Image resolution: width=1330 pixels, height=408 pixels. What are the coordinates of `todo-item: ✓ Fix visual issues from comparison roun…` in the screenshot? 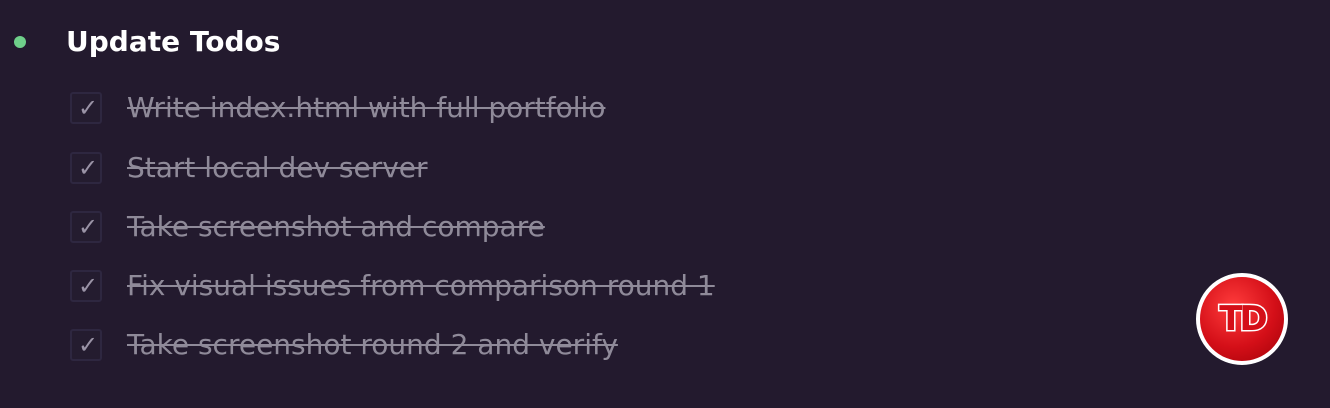 It's located at (392, 286).